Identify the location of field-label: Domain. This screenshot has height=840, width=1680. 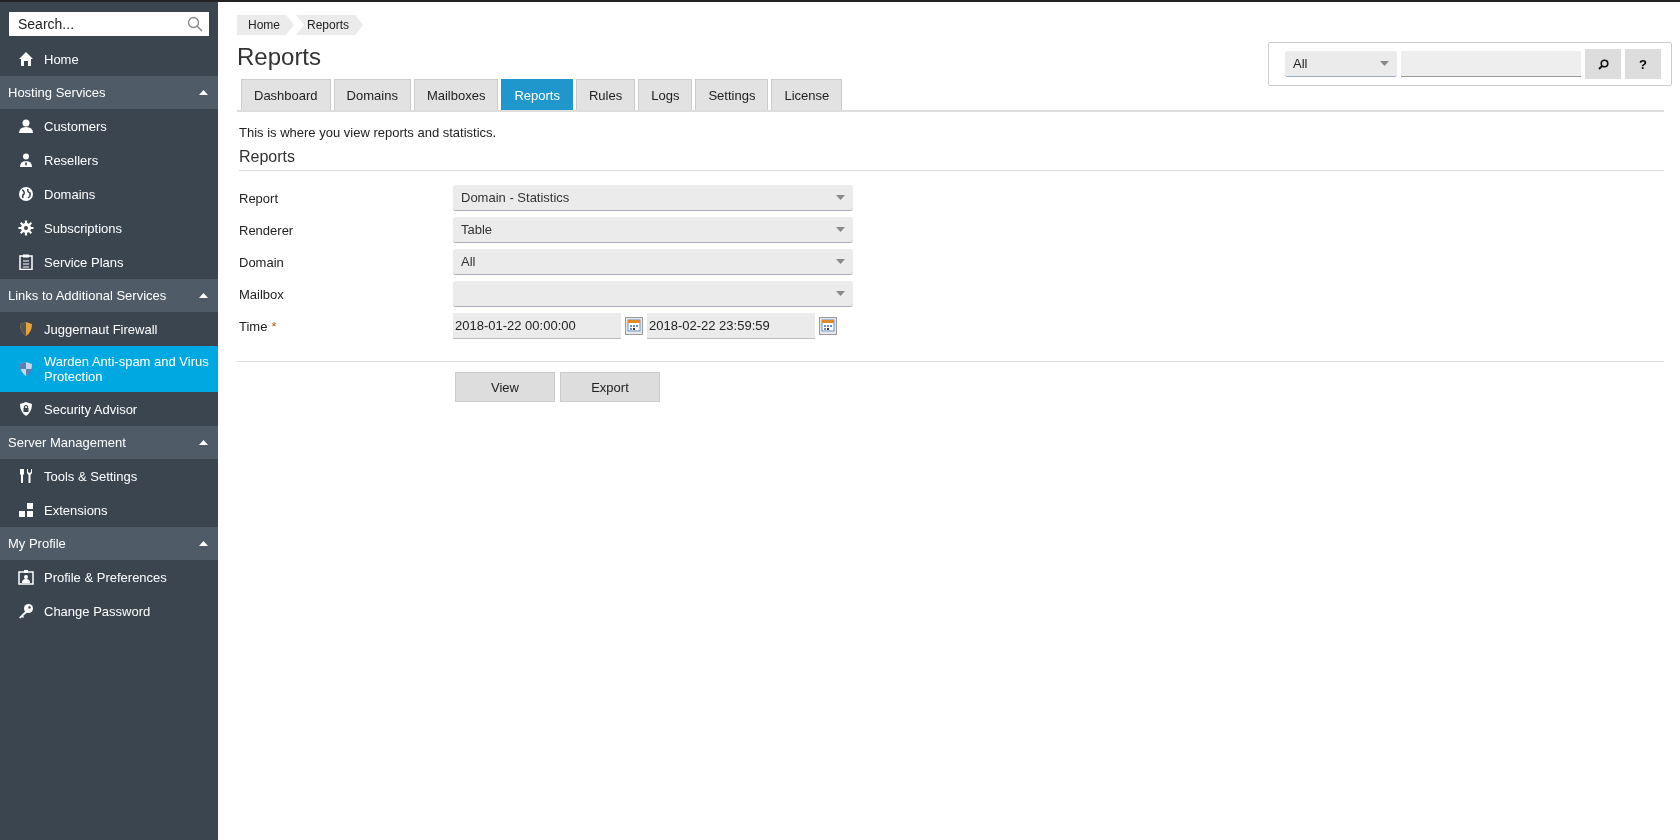
(261, 262).